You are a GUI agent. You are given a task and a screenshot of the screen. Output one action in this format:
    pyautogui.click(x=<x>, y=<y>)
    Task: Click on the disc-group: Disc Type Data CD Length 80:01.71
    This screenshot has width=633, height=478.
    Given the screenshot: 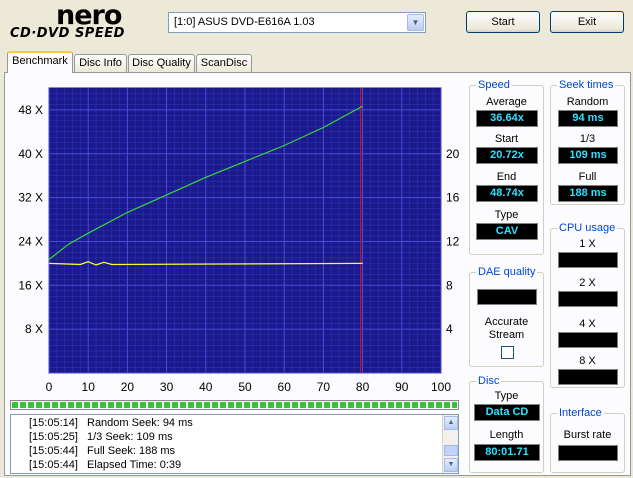 What is the action you would take?
    pyautogui.click(x=506, y=423)
    